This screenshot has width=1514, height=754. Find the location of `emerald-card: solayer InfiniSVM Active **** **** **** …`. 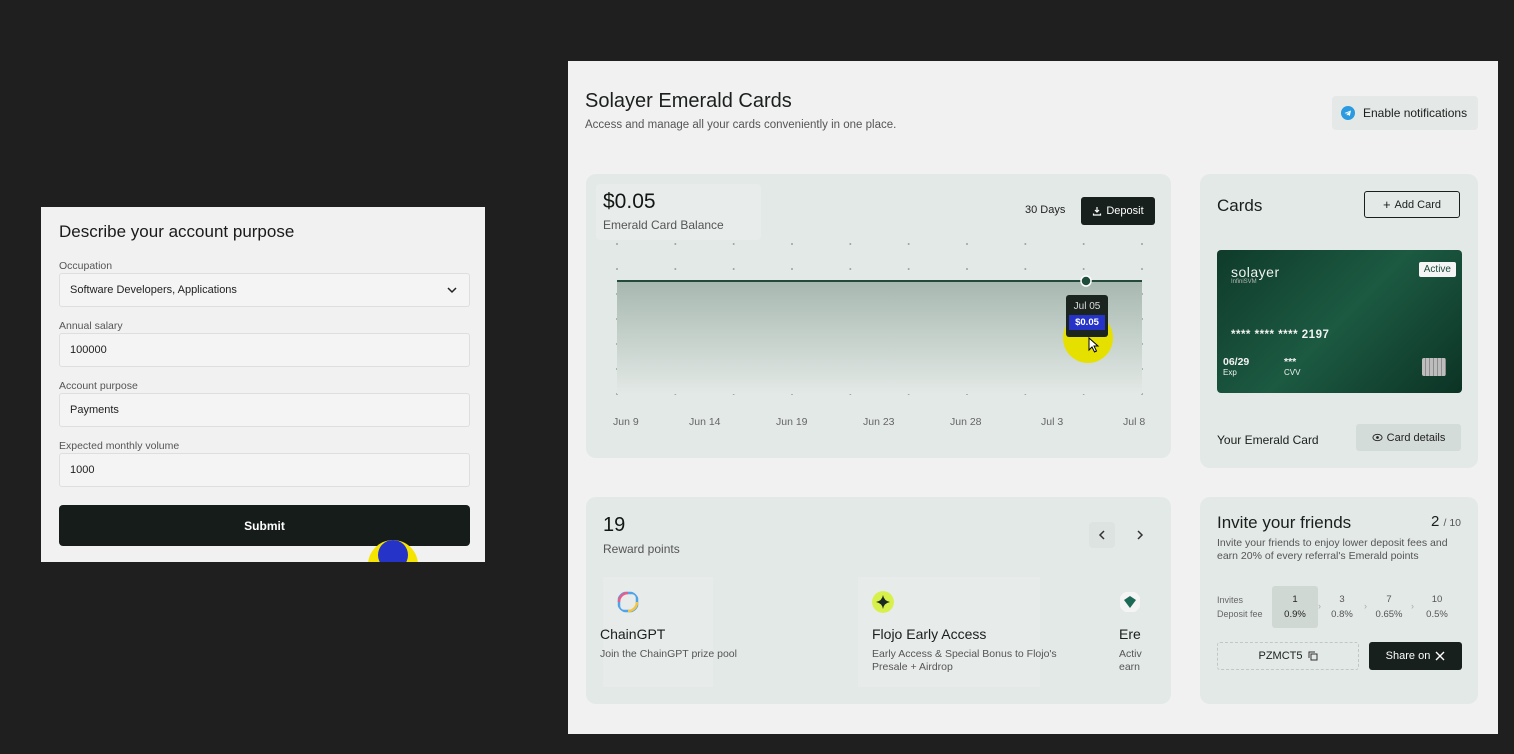

emerald-card: solayer InfiniSVM Active **** **** **** … is located at coordinates (1339, 321).